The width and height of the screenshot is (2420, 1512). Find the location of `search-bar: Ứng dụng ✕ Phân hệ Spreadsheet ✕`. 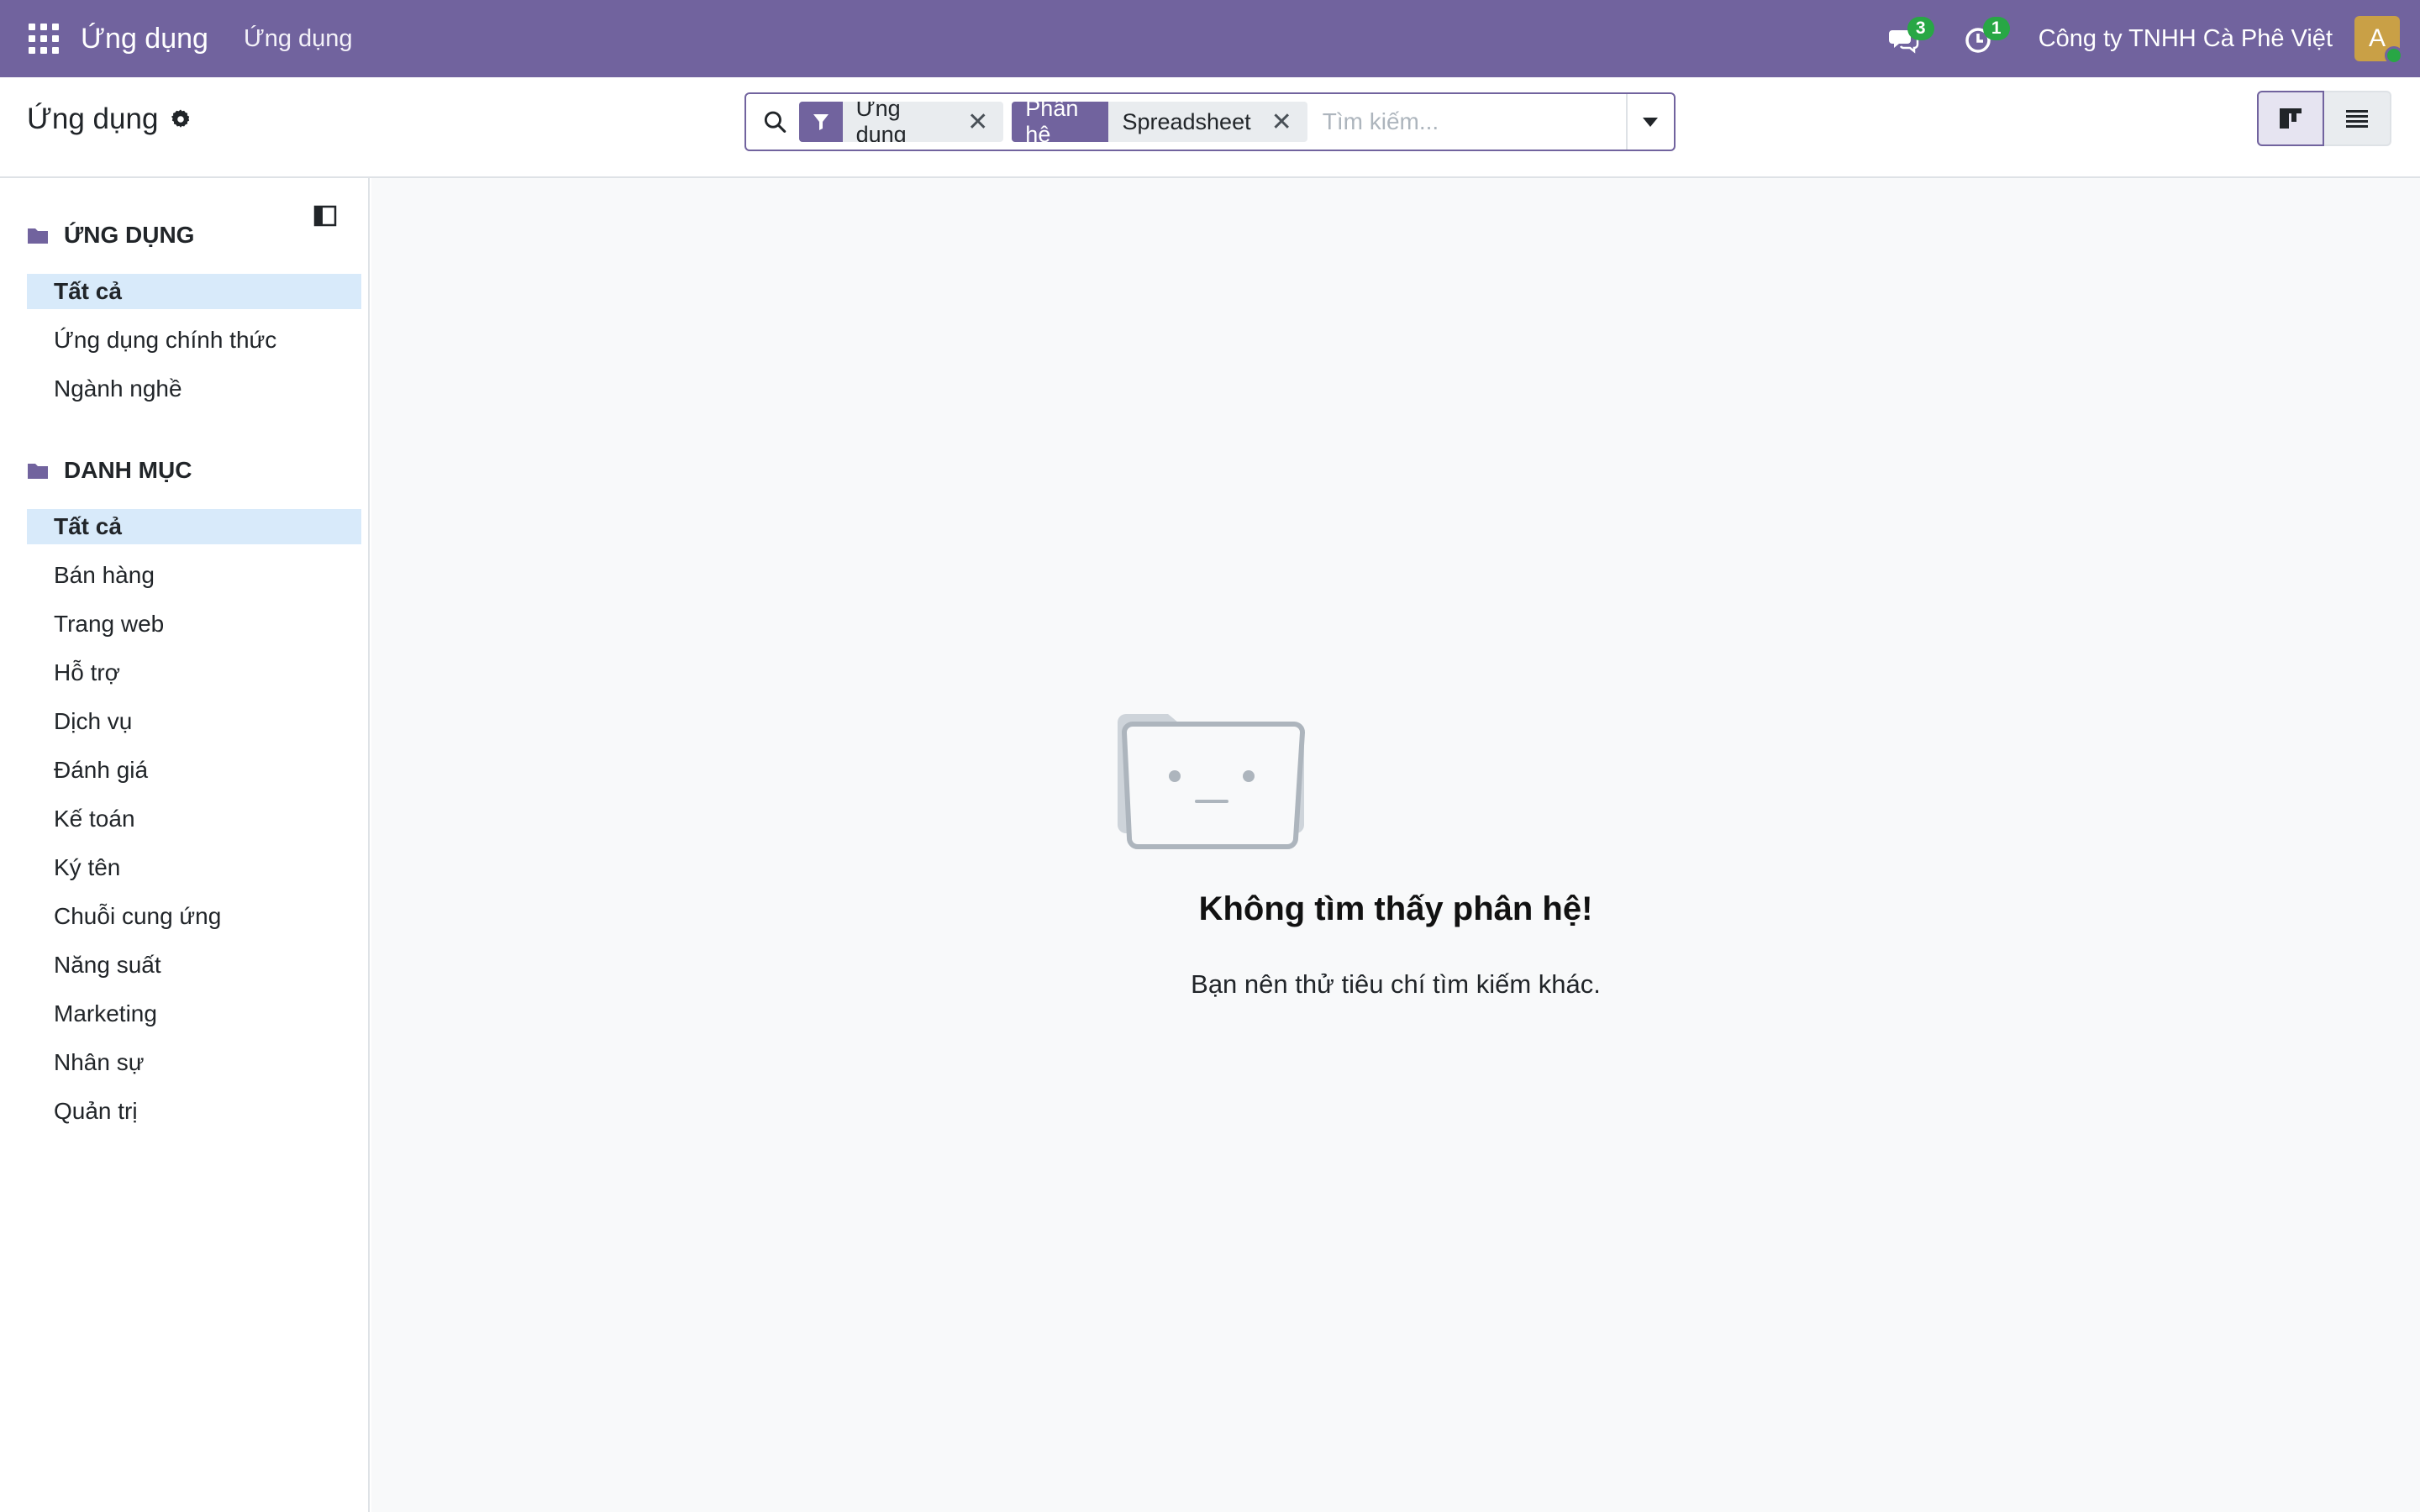

search-bar: Ứng dụng ✕ Phân hệ Spreadsheet ✕ is located at coordinates (1210, 121).